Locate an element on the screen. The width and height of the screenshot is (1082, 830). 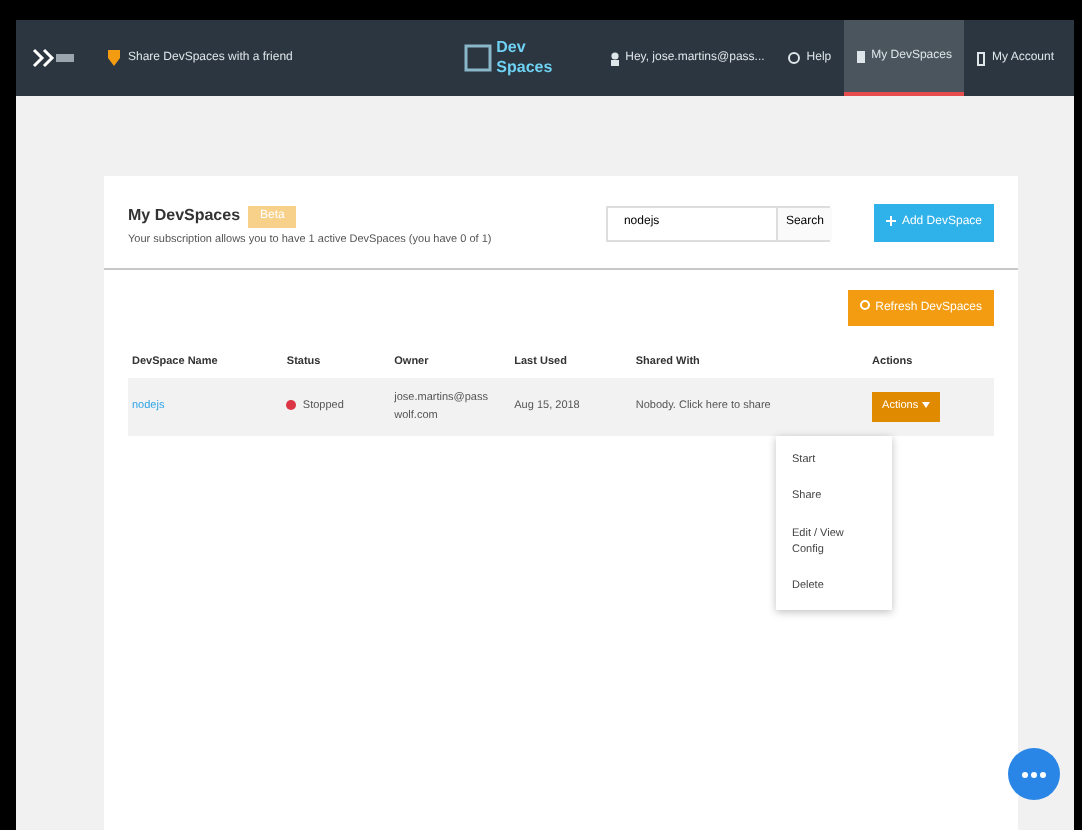
panel-title: My DevSpaces is located at coordinates (184, 216).